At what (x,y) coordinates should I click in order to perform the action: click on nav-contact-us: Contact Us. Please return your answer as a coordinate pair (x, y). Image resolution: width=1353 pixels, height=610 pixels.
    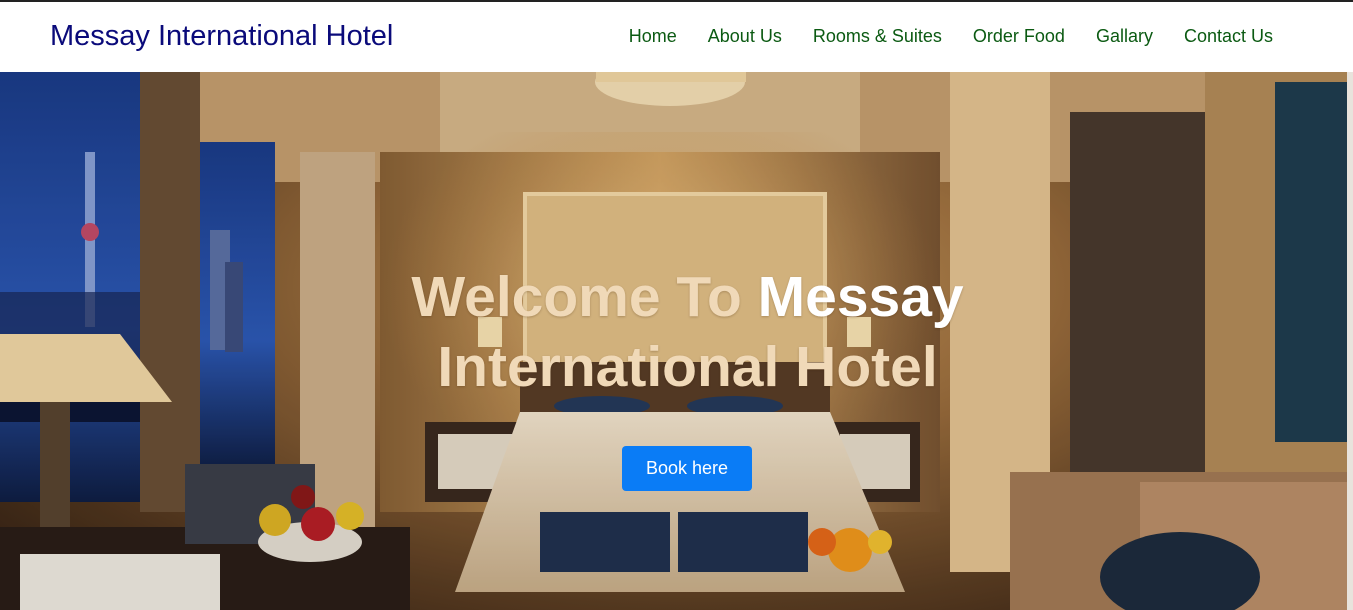
    Looking at the image, I should click on (1228, 36).